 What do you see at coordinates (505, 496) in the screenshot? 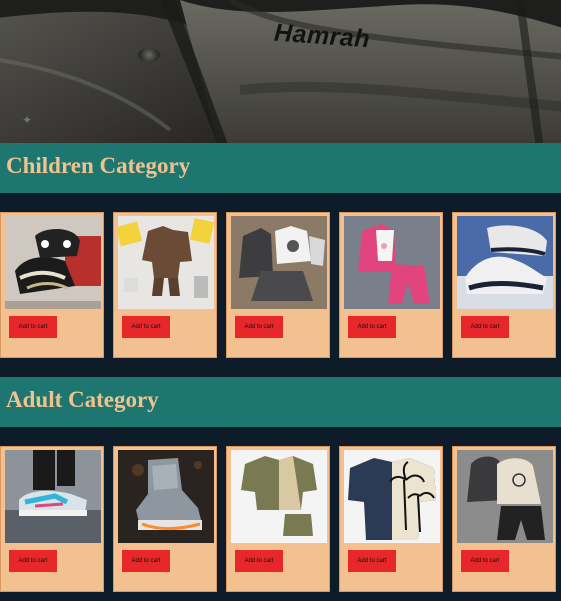
I see `product-image-adult-hoodie-set` at bounding box center [505, 496].